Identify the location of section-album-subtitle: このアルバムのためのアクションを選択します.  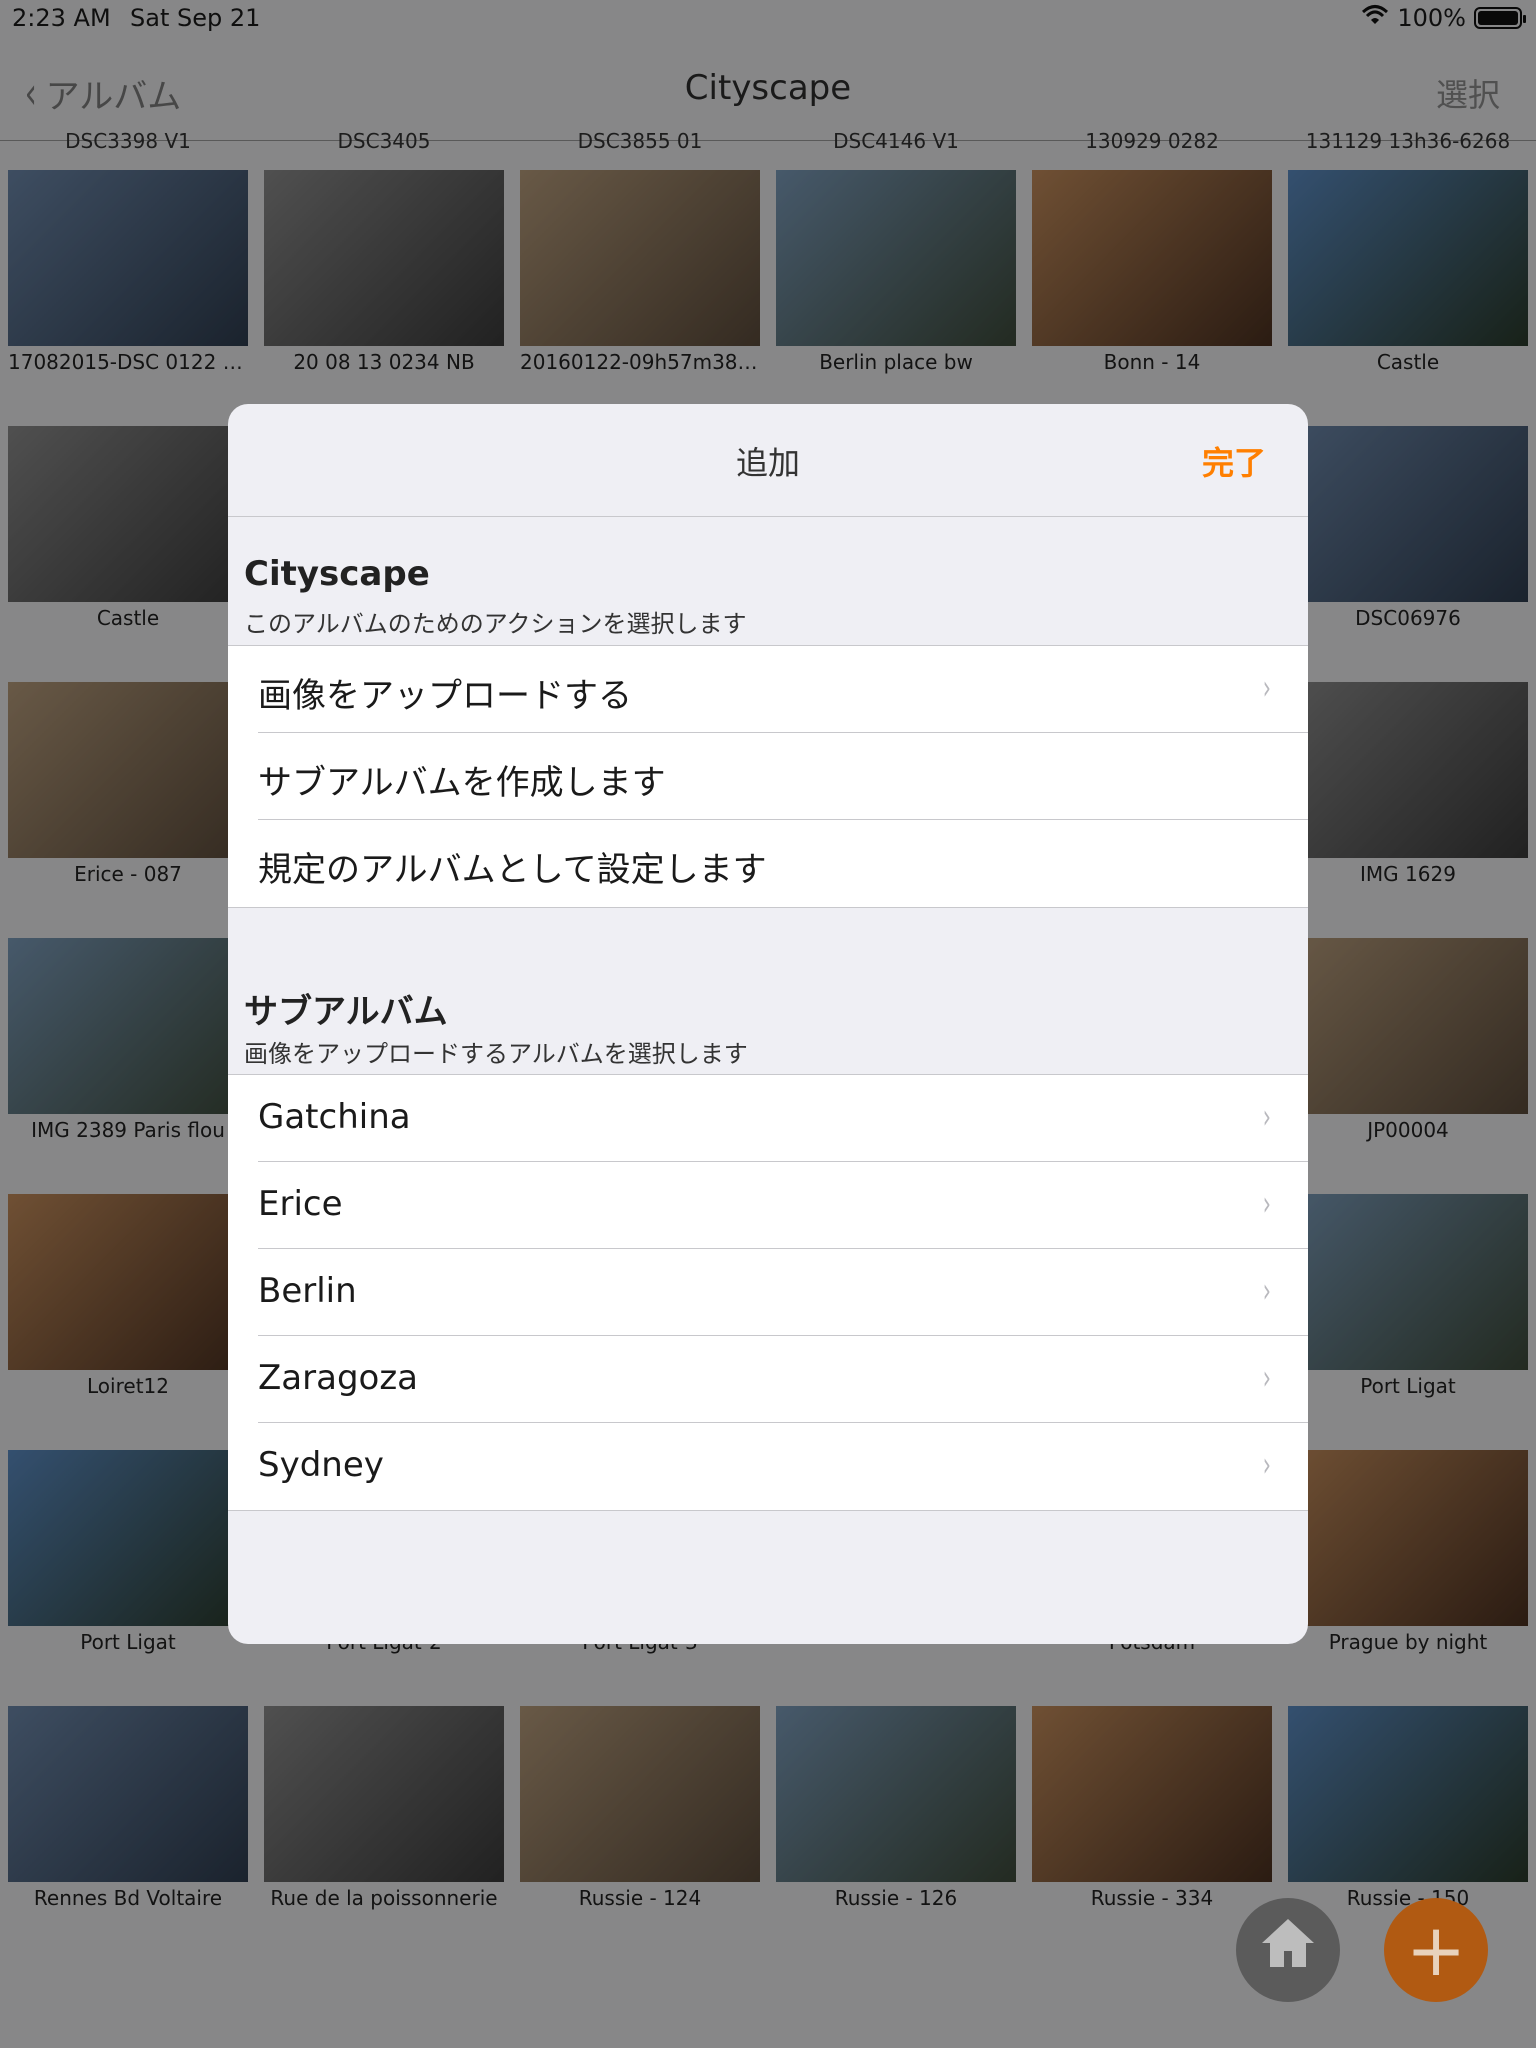
(495, 624).